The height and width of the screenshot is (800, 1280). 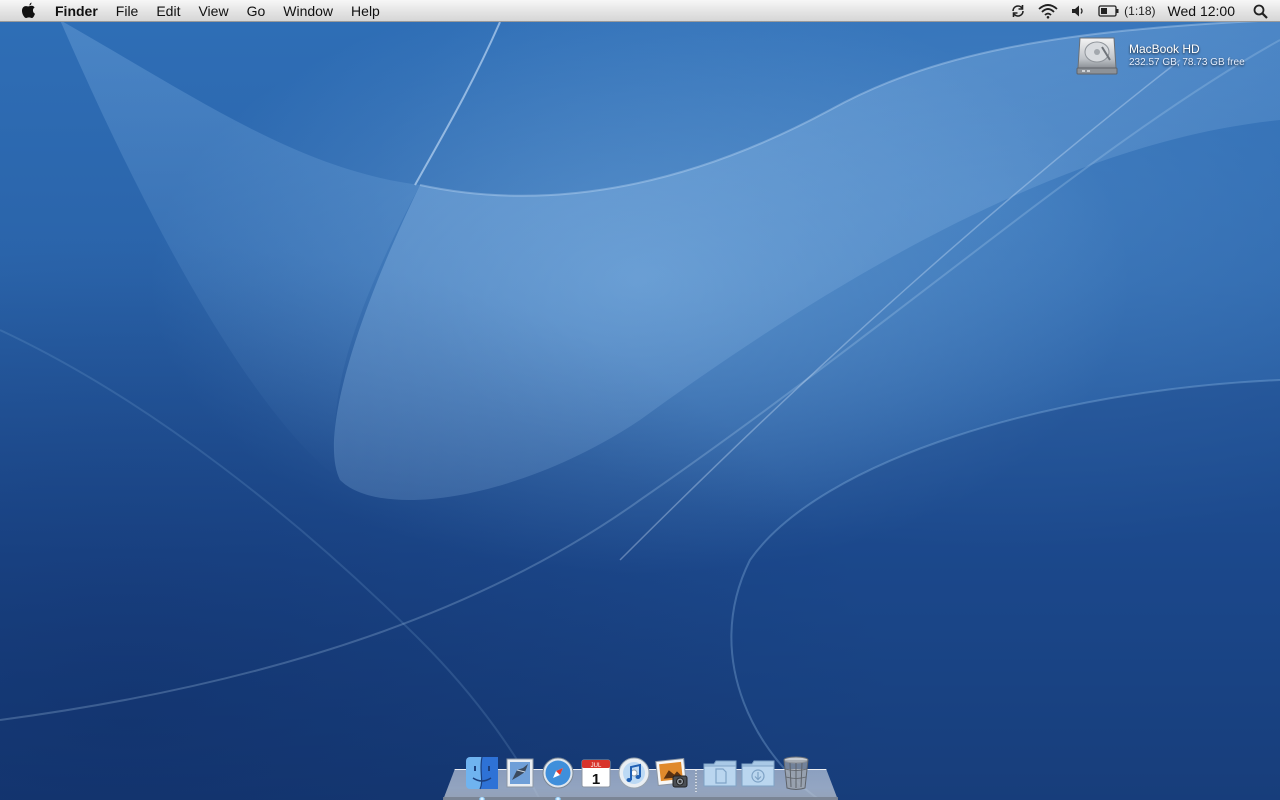 I want to click on hard-disk-icon, so click(x=1097, y=55).